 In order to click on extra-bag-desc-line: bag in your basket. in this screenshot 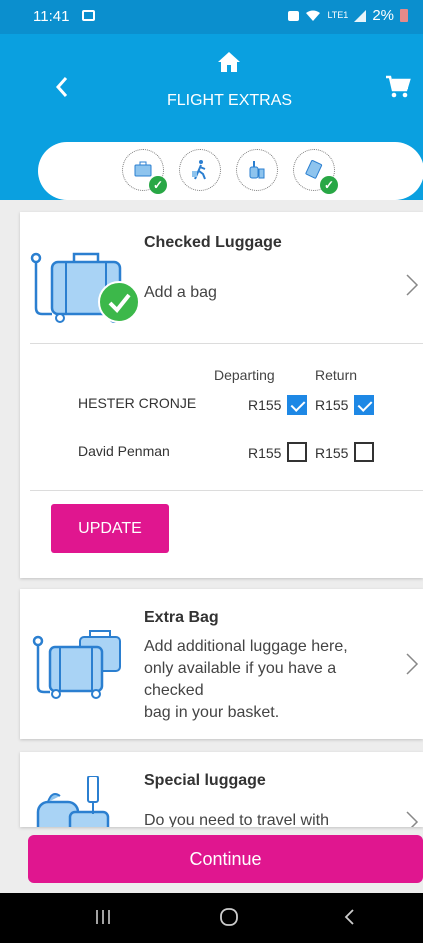, I will do `click(212, 712)`.